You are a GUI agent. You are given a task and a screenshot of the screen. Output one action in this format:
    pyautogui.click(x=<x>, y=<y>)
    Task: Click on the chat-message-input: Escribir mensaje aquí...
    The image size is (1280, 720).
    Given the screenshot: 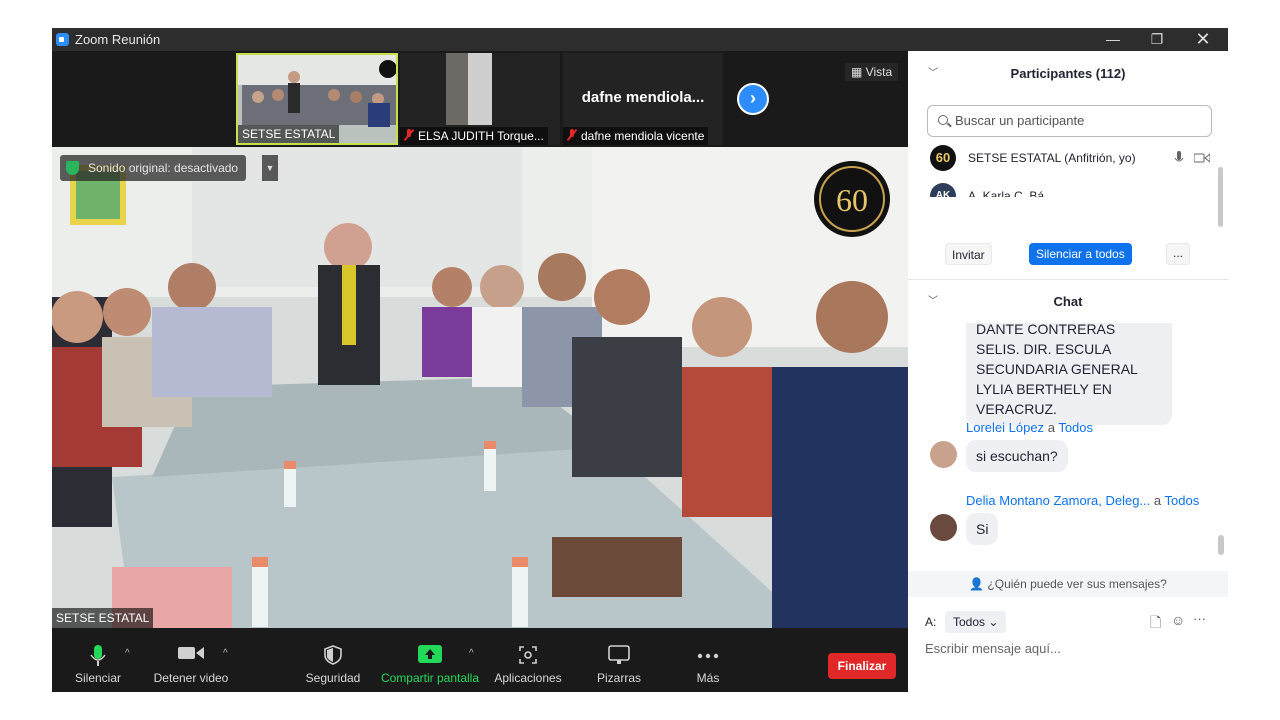 What is the action you would take?
    pyautogui.click(x=1070, y=648)
    